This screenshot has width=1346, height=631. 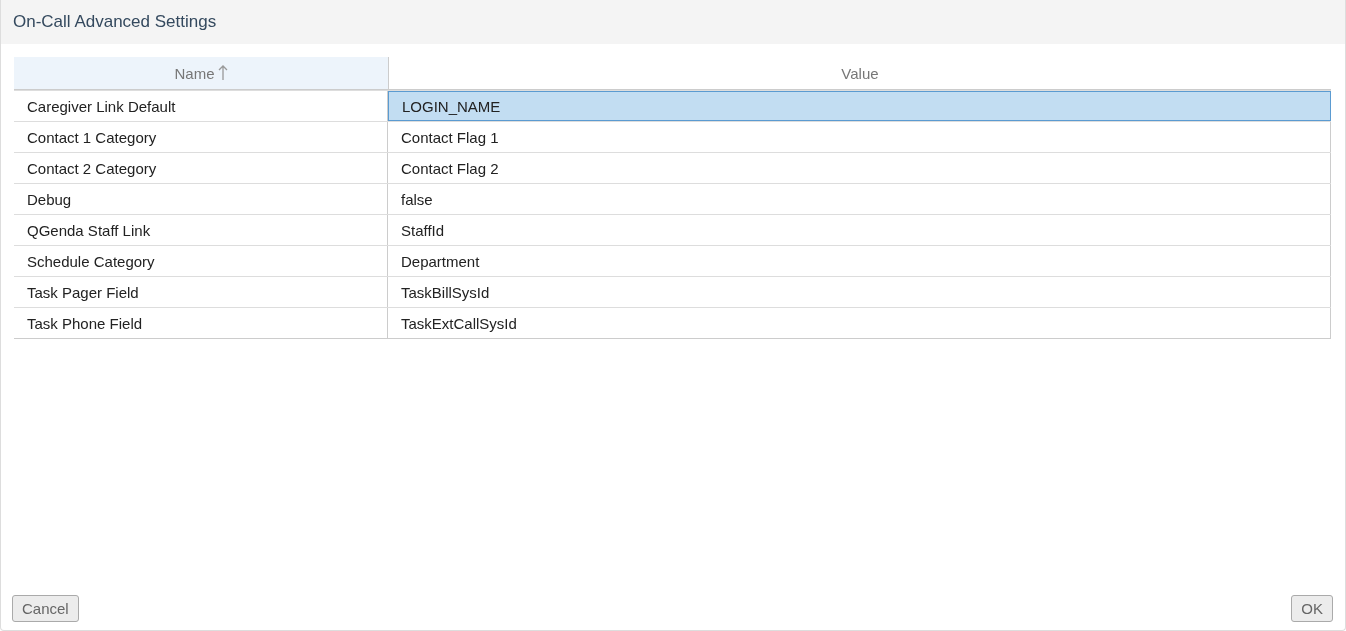 I want to click on table-cell: TaskBillSysId, so click(x=859, y=292).